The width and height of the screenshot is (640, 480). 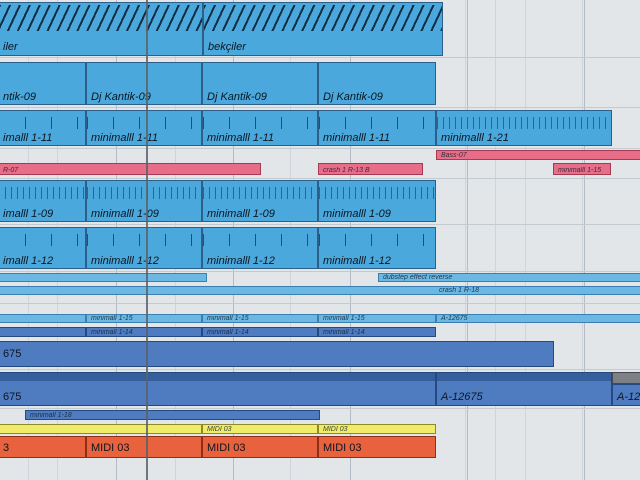 What do you see at coordinates (43, 201) in the screenshot?
I see `audio-clip: imalll 1-09` at bounding box center [43, 201].